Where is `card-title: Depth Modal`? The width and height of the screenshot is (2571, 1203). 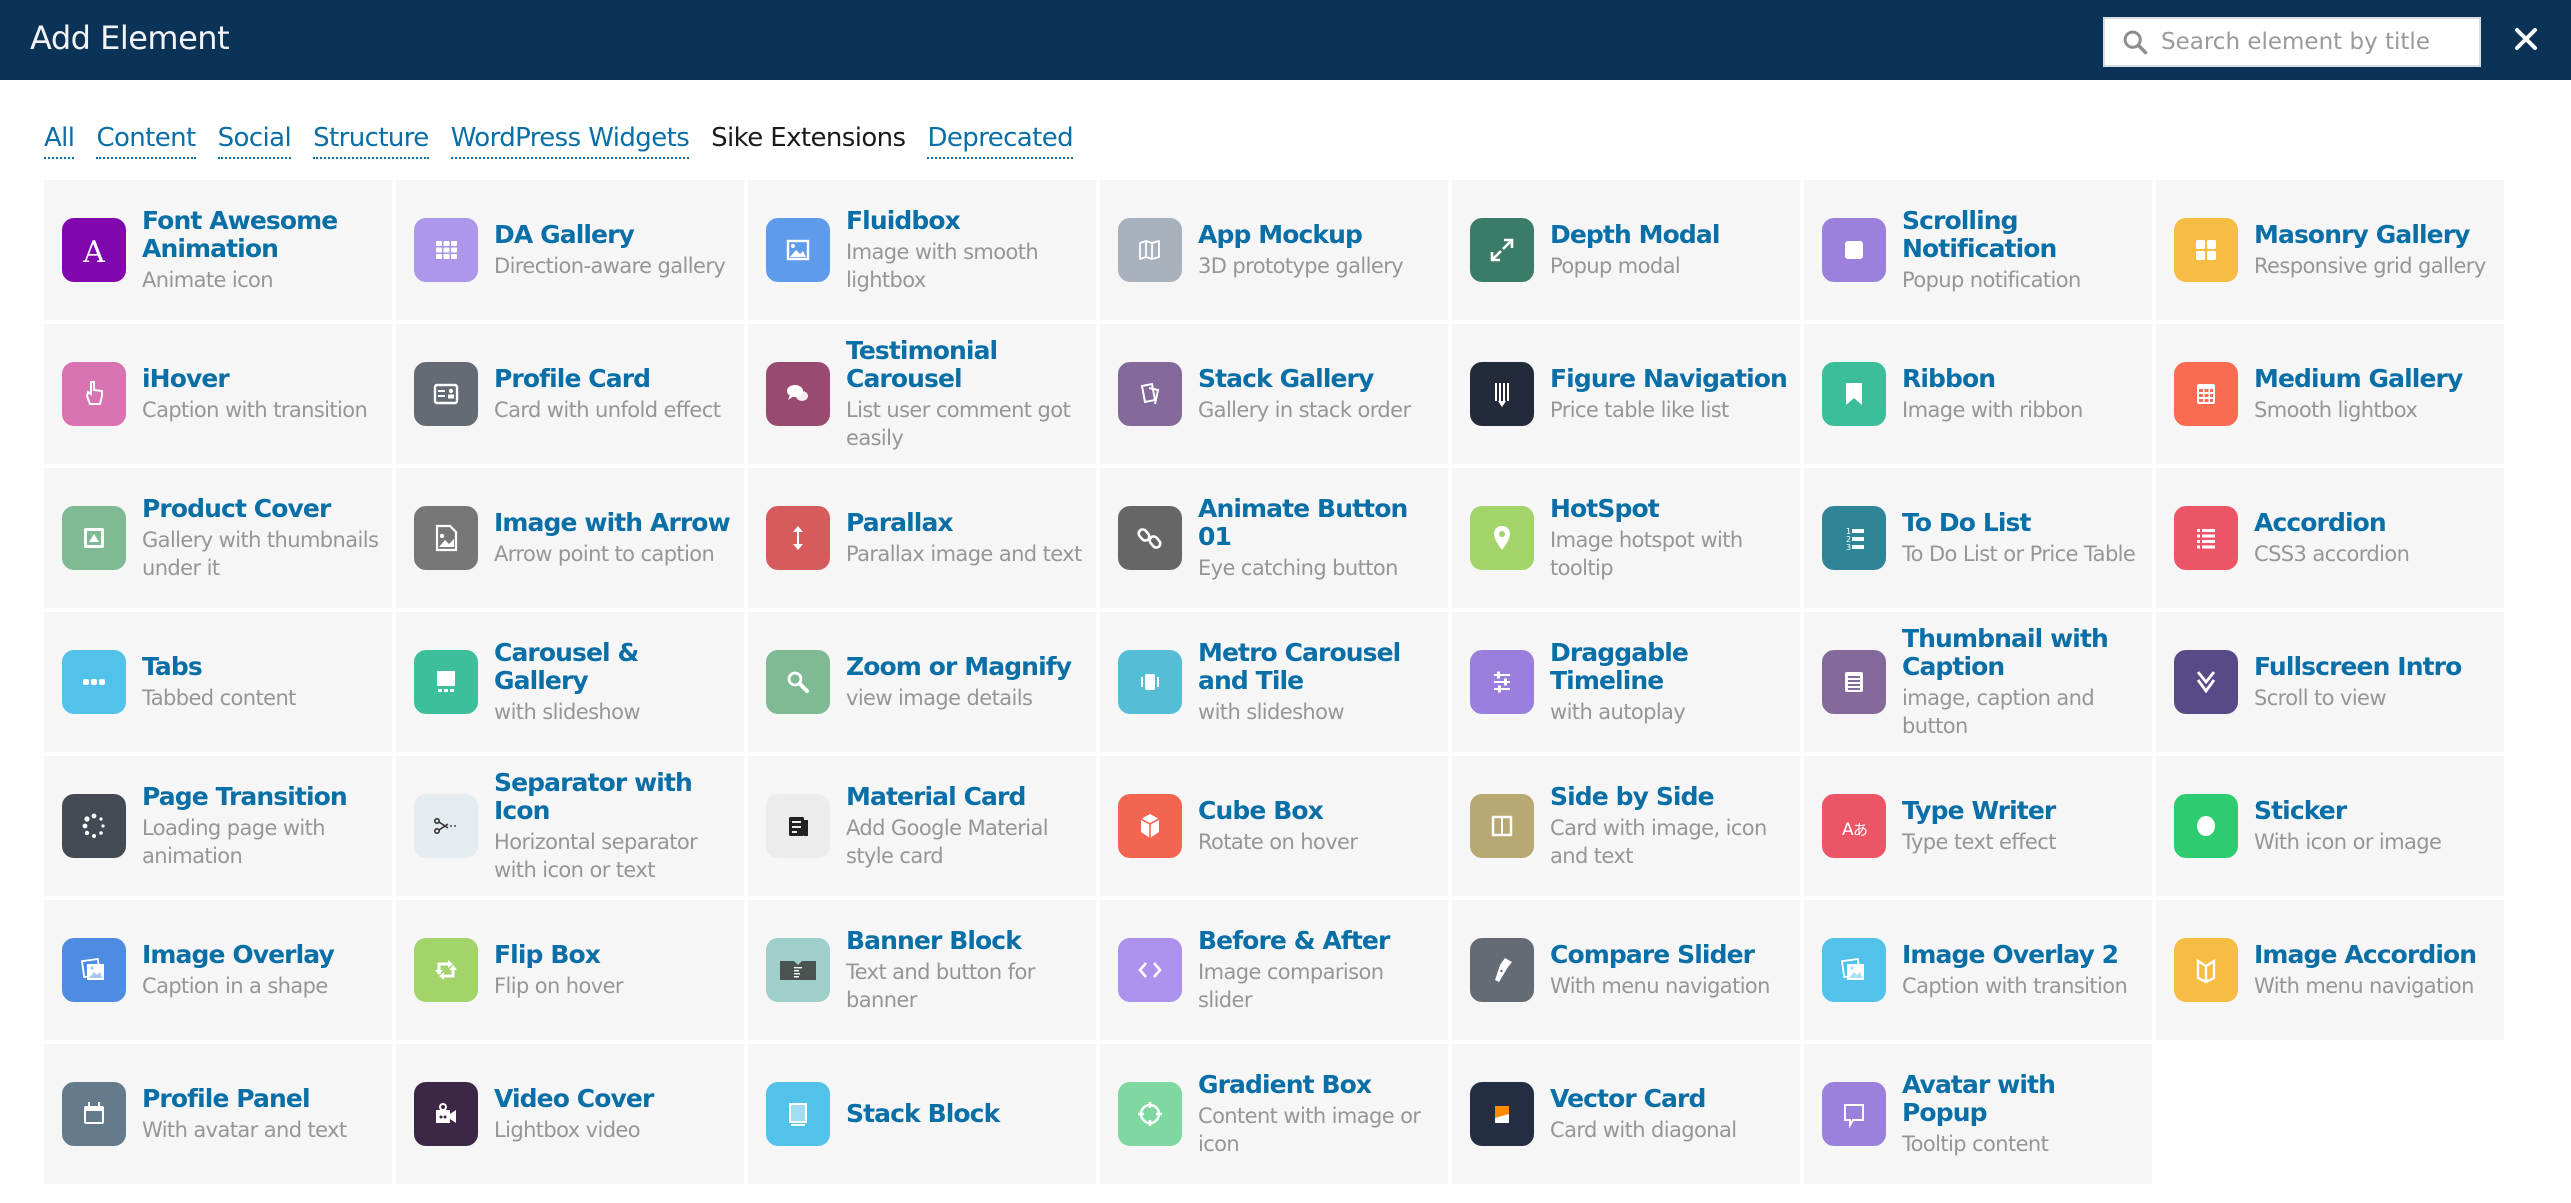
card-title: Depth Modal is located at coordinates (1635, 234).